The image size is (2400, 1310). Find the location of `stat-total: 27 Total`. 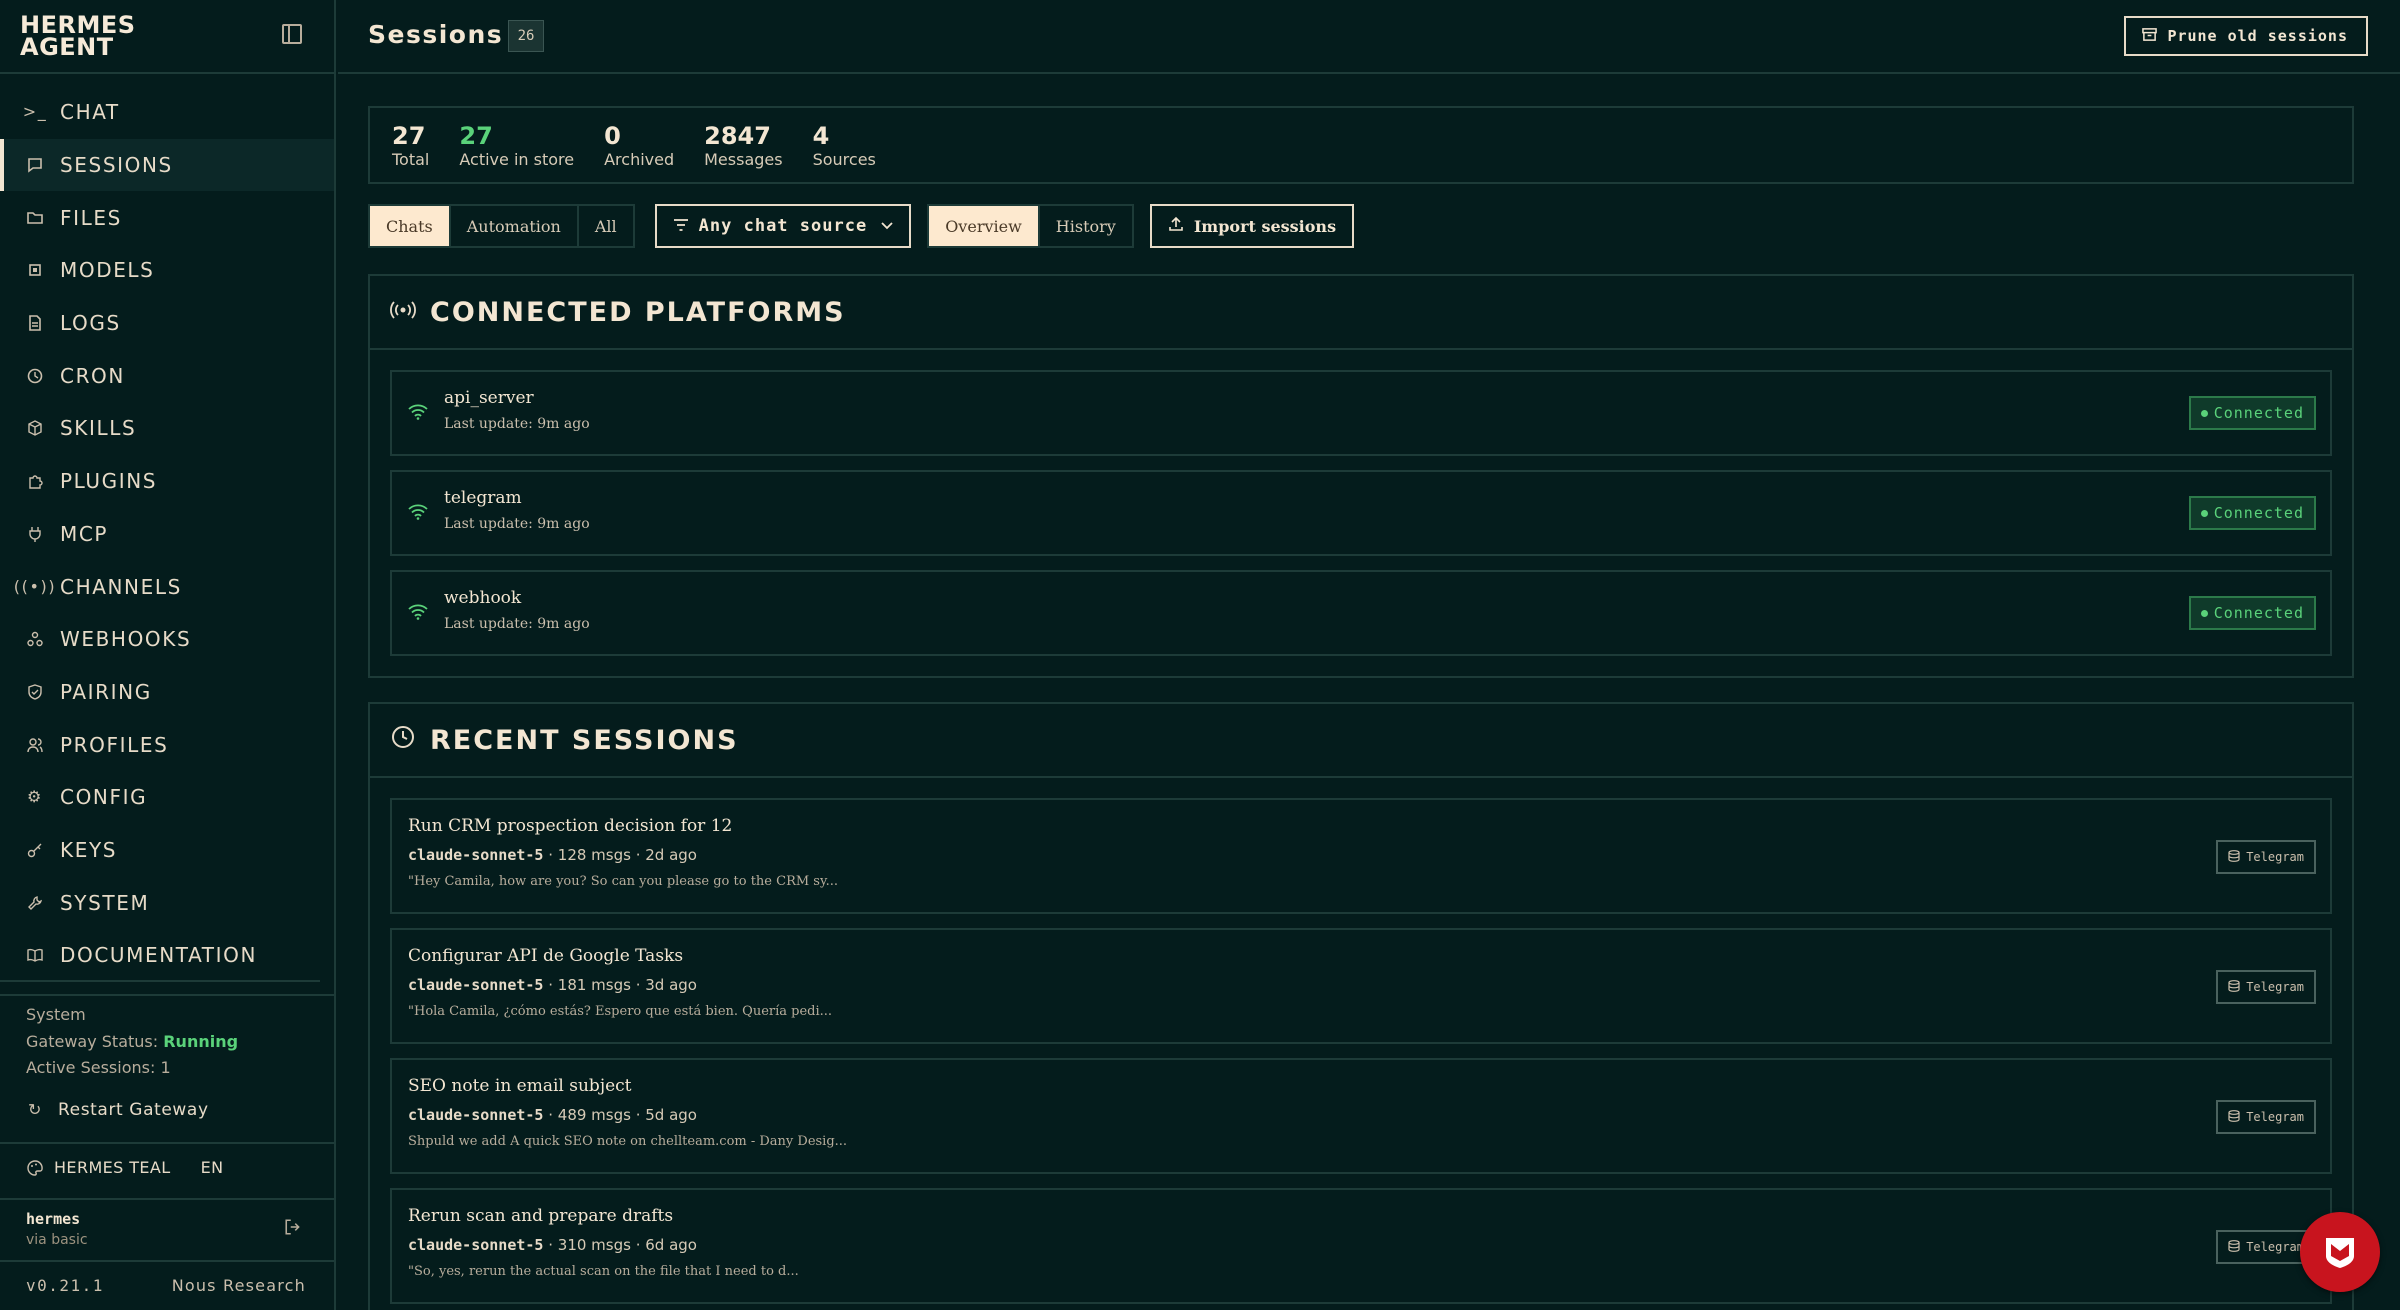

stat-total: 27 Total is located at coordinates (410, 152).